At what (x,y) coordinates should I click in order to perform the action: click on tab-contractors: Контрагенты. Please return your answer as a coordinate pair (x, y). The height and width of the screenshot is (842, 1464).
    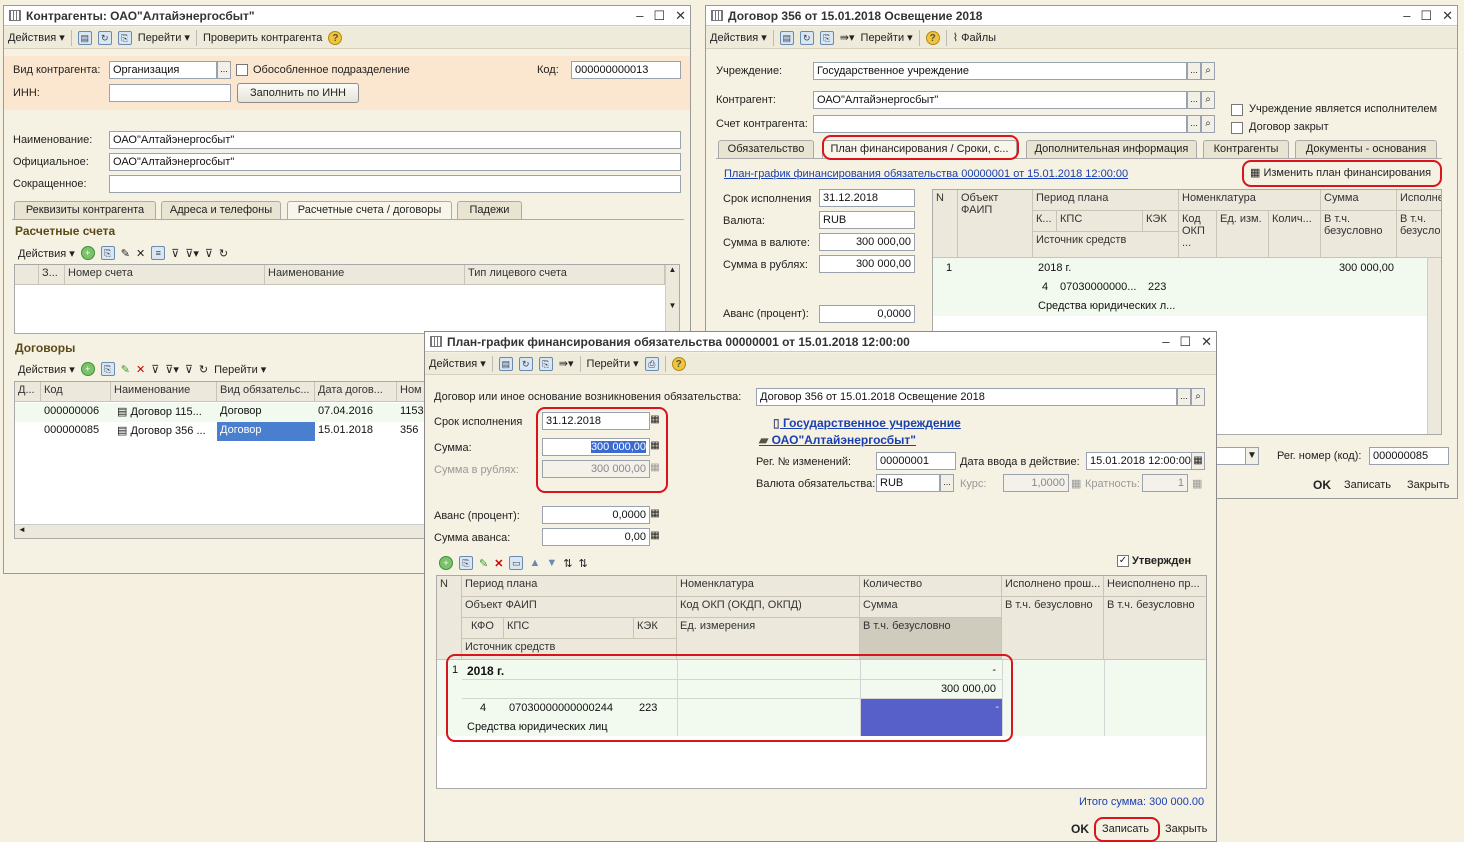
    Looking at the image, I should click on (1246, 149).